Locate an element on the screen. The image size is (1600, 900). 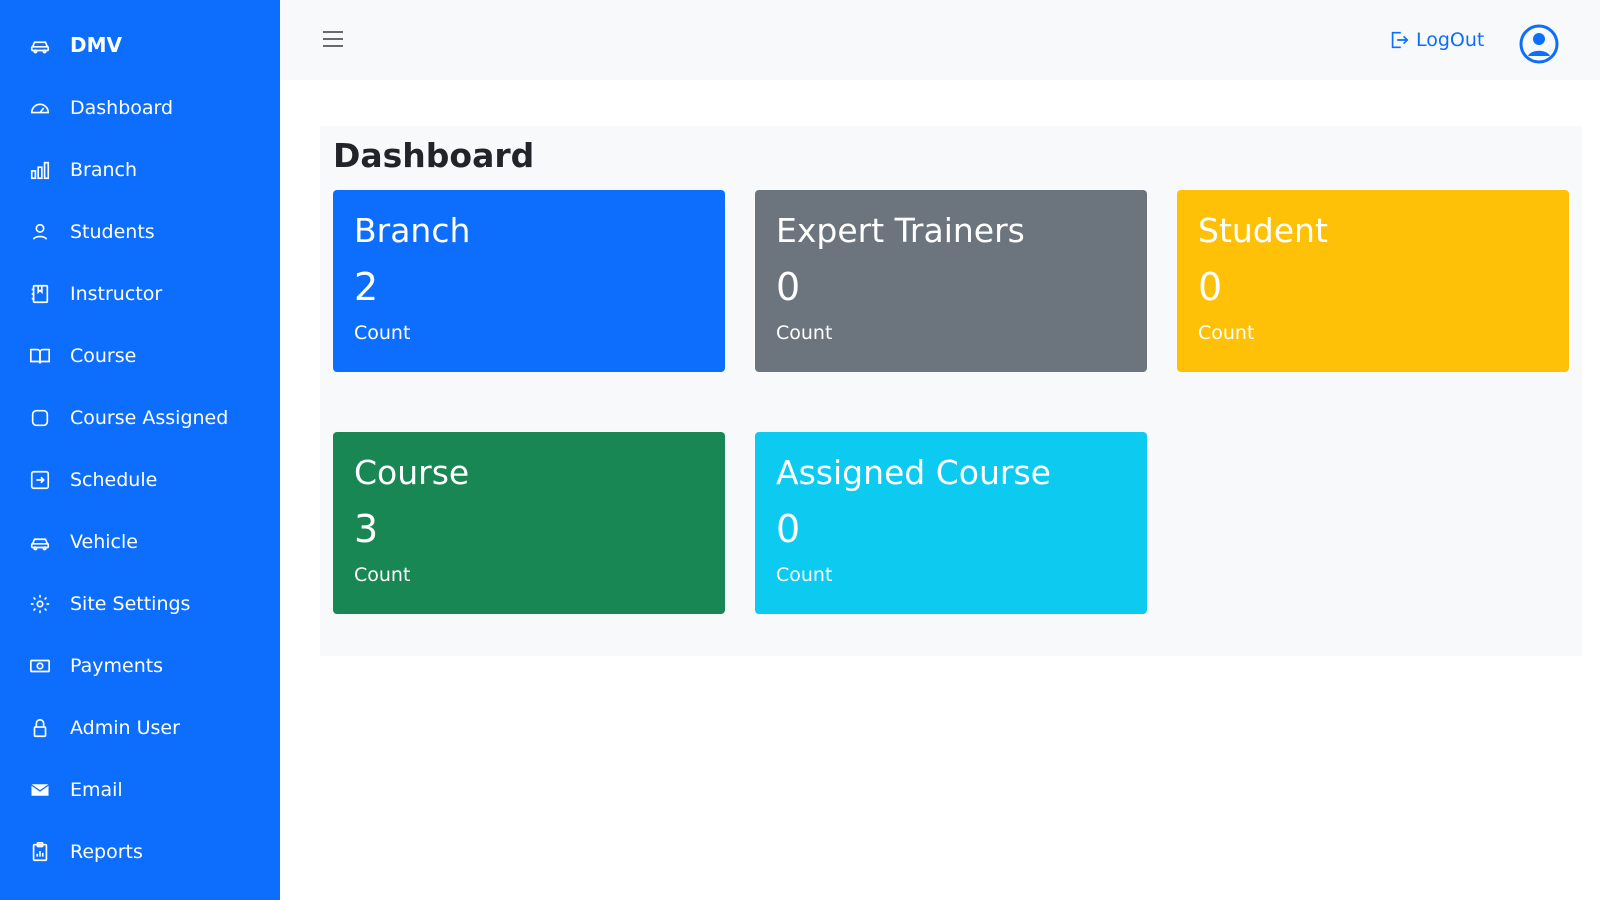
book-icon is located at coordinates (40, 356).